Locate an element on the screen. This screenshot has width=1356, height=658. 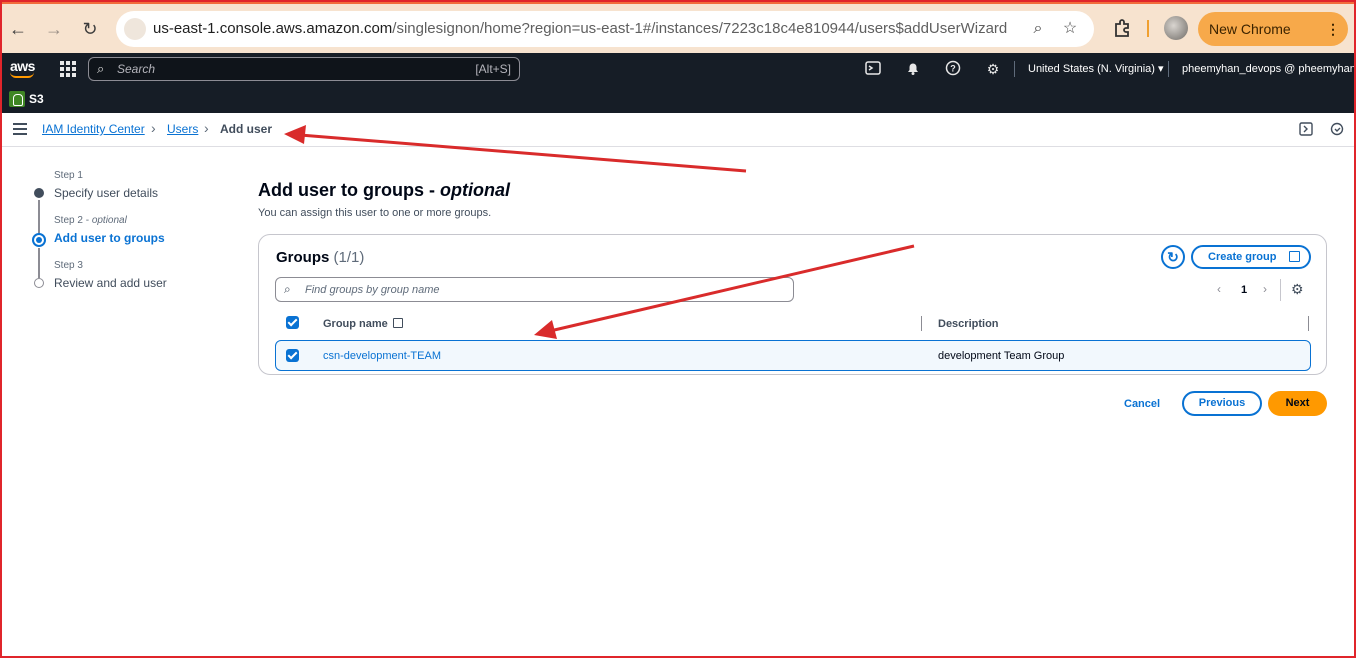
cancel-button: Cancel is located at coordinates (1142, 404).